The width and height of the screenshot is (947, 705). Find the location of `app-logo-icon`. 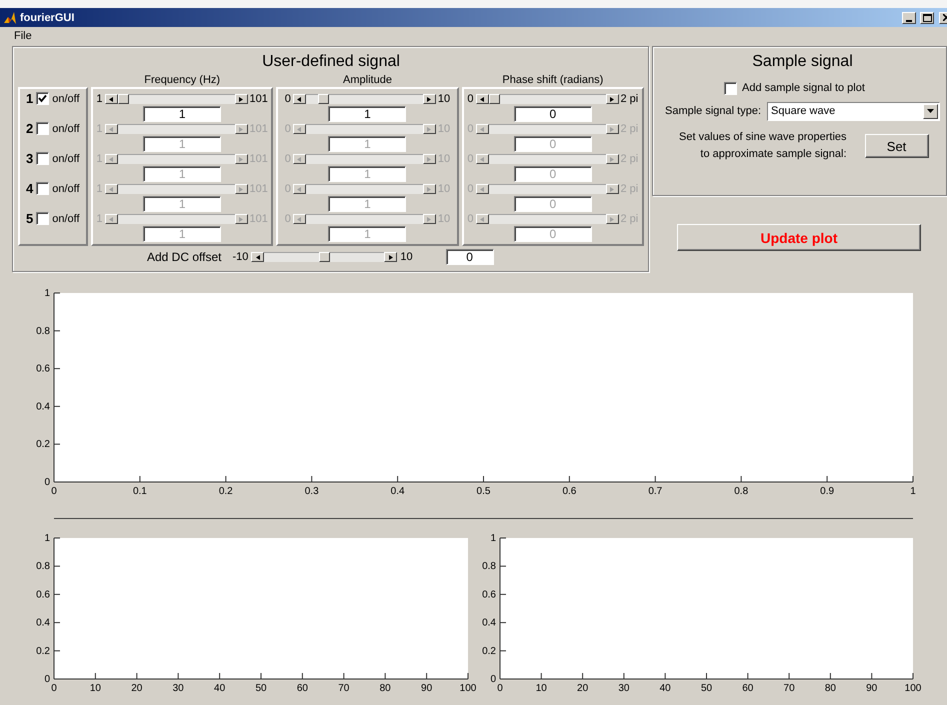

app-logo-icon is located at coordinates (10, 17).